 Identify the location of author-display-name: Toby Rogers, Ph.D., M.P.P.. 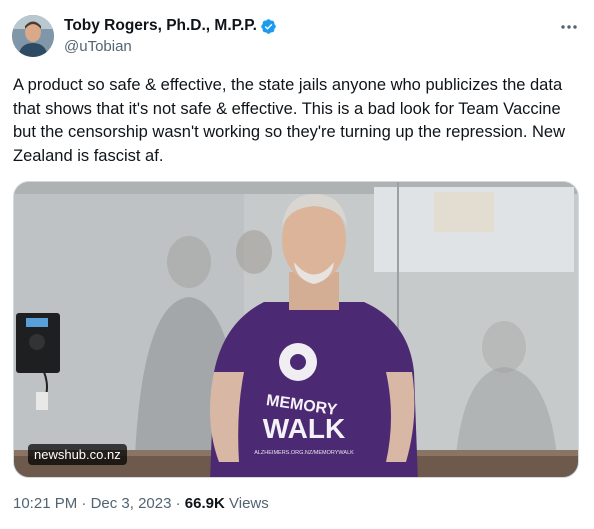
(160, 26).